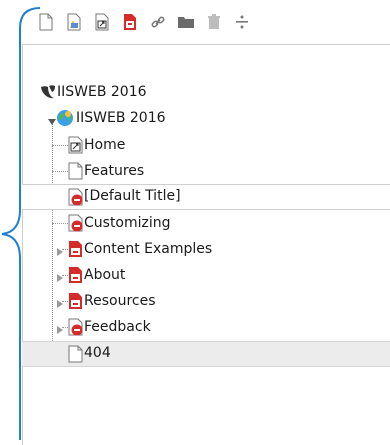 Image resolution: width=390 pixels, height=445 pixels. I want to click on tree-item-resources: Resources, so click(206, 301).